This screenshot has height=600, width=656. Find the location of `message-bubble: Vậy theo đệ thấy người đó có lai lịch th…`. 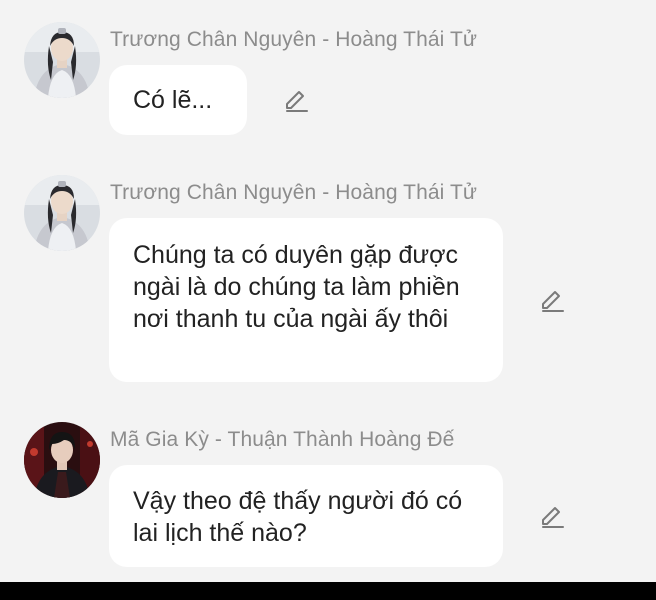

message-bubble: Vậy theo đệ thấy người đó có lai lịch th… is located at coordinates (306, 516).